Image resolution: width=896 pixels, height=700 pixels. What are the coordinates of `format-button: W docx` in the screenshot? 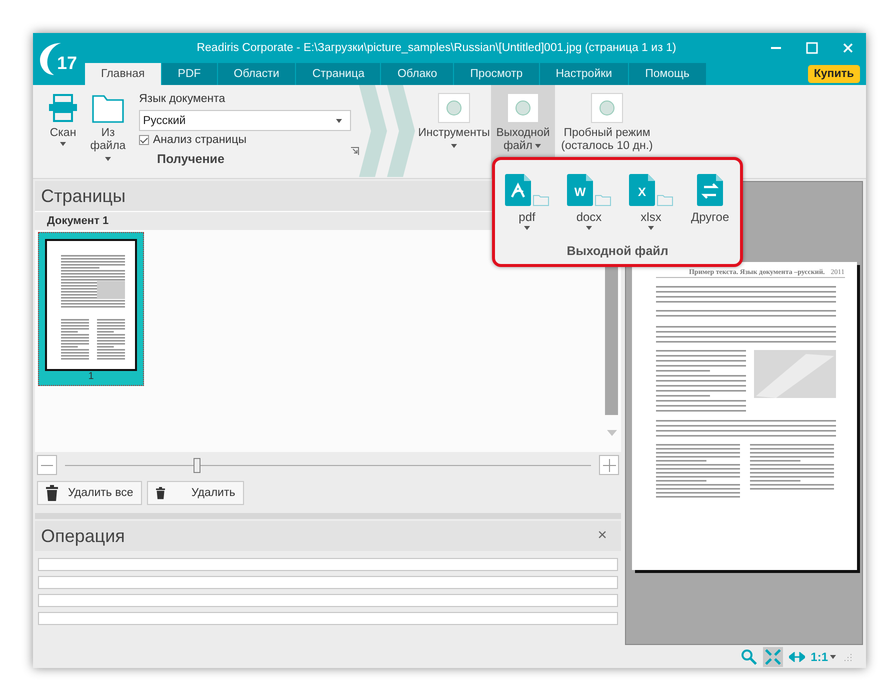 It's located at (589, 203).